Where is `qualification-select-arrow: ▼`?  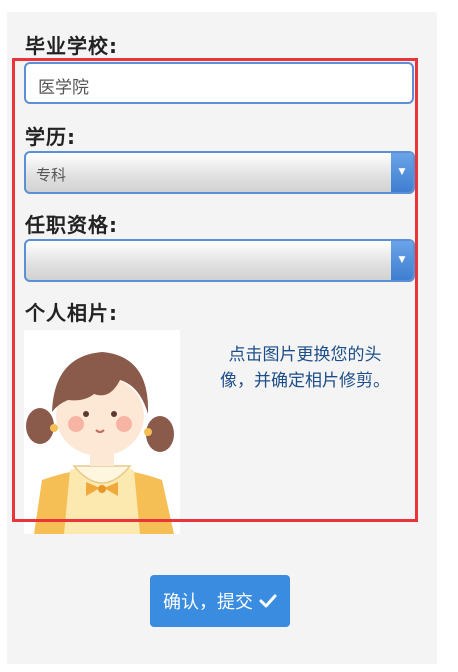 qualification-select-arrow: ▼ is located at coordinates (402, 260).